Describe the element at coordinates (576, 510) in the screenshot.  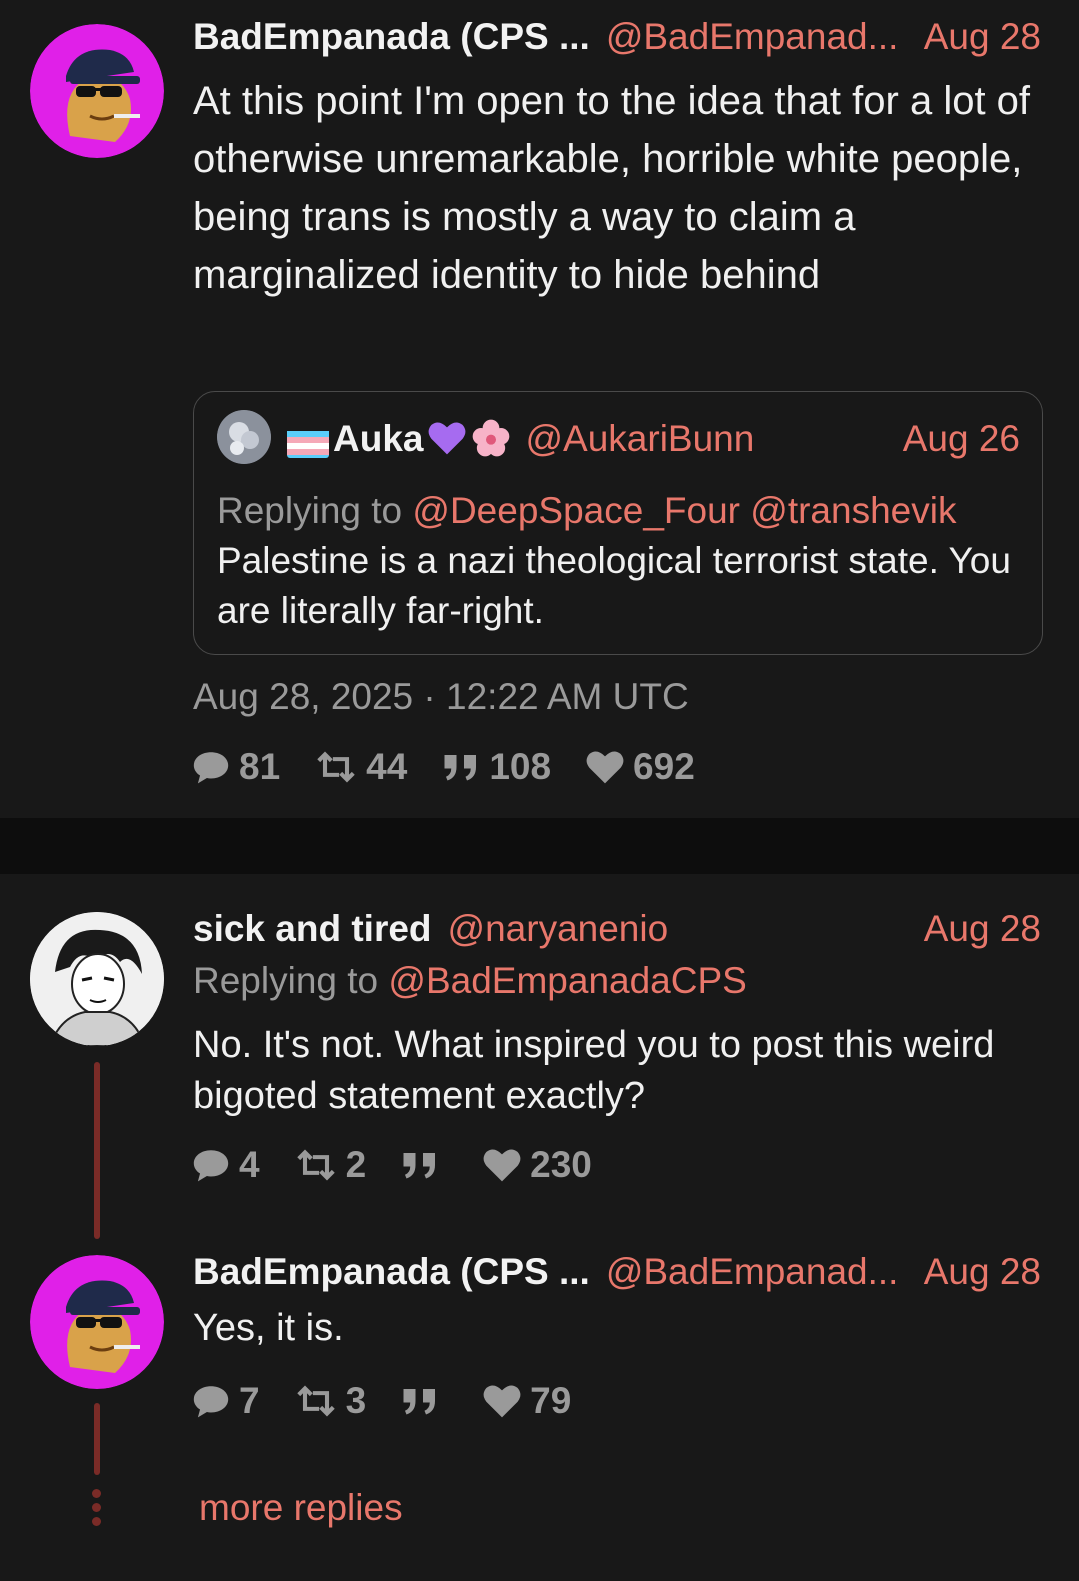
I see `replying-to-handle: @DeepSpace_Four` at that location.